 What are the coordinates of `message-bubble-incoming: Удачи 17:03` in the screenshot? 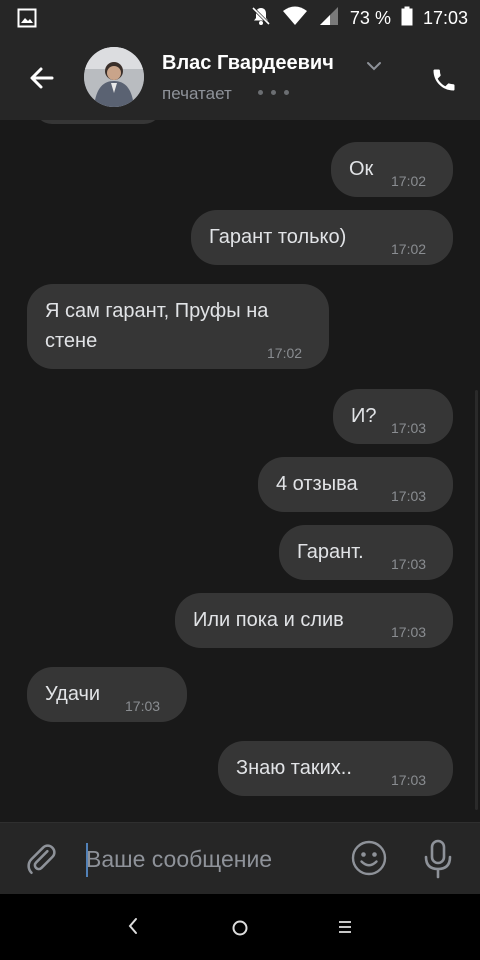 It's located at (107, 694).